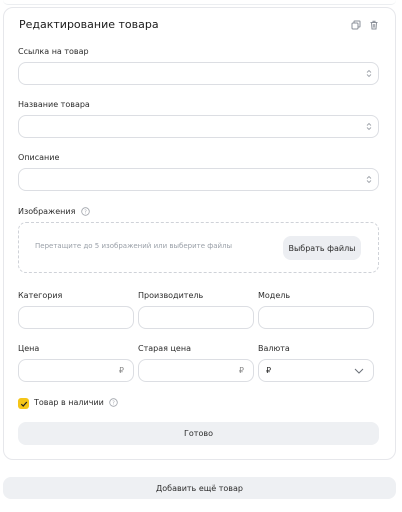 The height and width of the screenshot is (512, 402). Describe the element at coordinates (198, 126) in the screenshot. I see `name-input` at that location.